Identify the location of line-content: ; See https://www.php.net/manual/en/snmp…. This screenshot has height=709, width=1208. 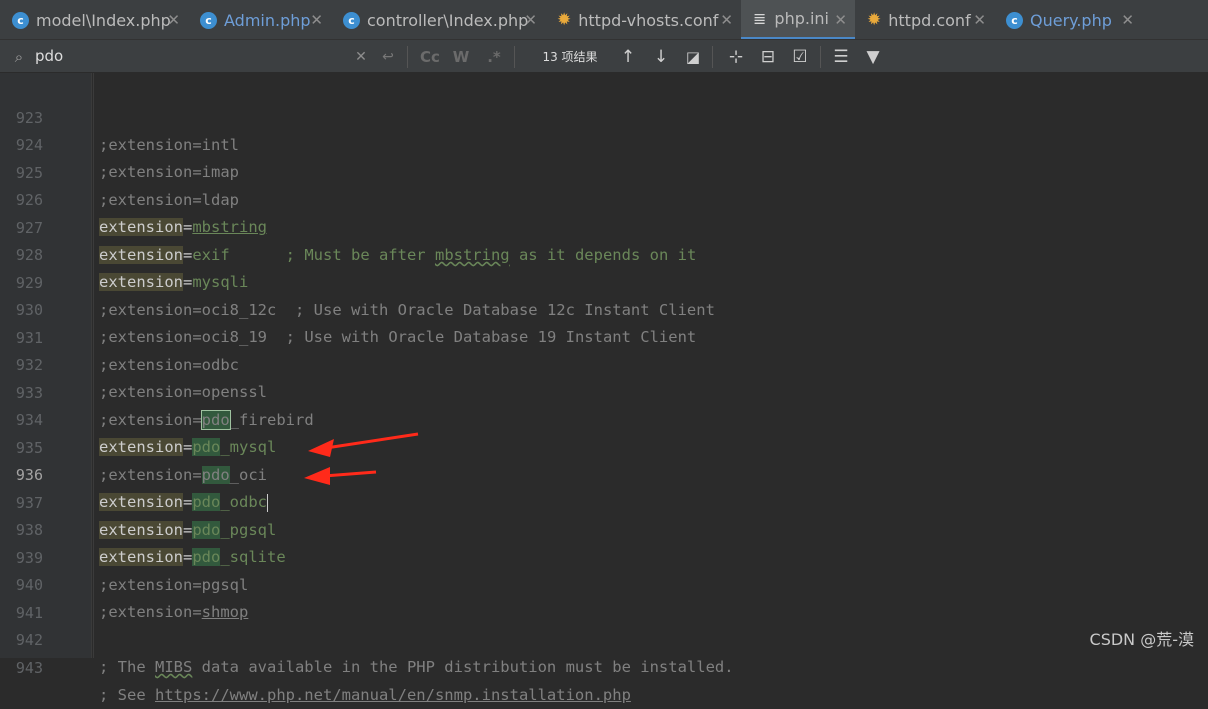
(365, 695).